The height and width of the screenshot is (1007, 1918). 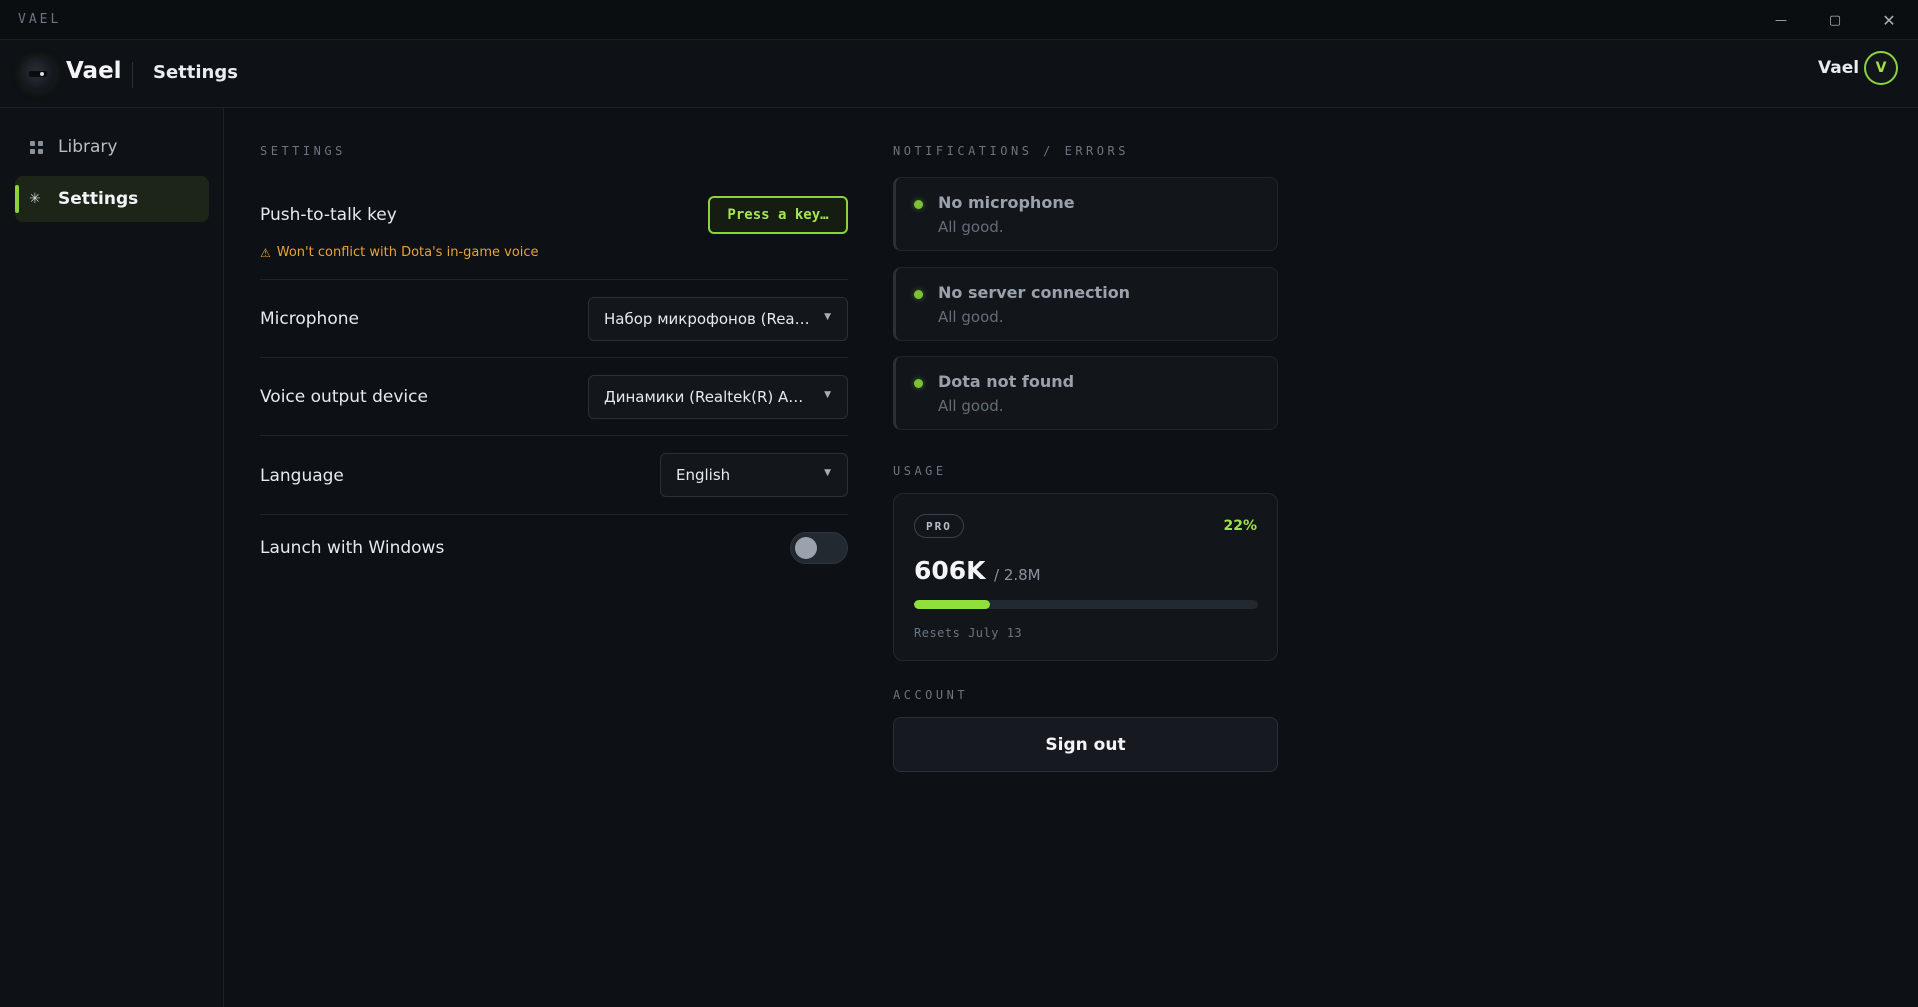 I want to click on notification-card: No server connection All good., so click(x=1085, y=304).